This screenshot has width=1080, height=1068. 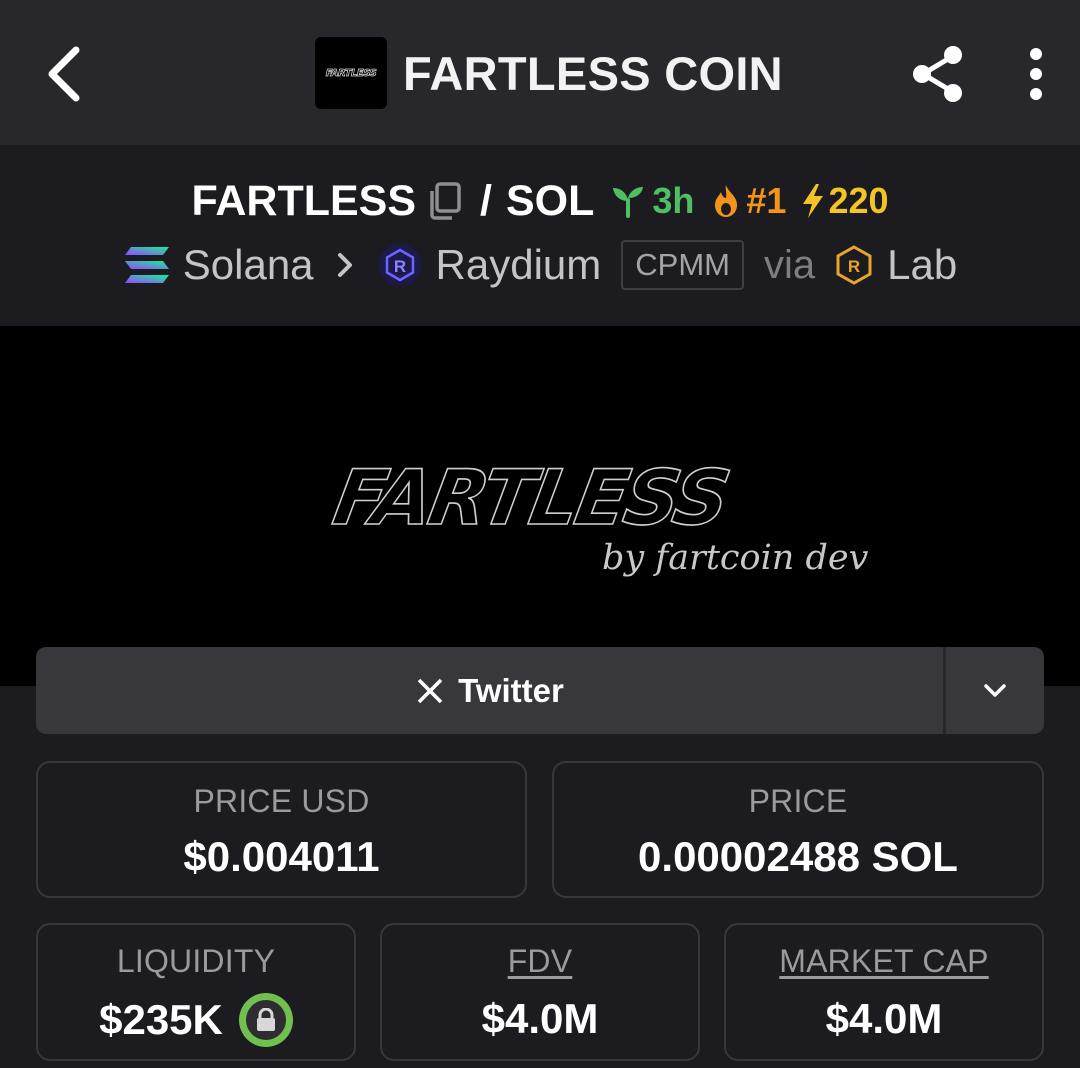 What do you see at coordinates (196, 992) in the screenshot?
I see `liquidity-card: LIQUIDITY $235K` at bounding box center [196, 992].